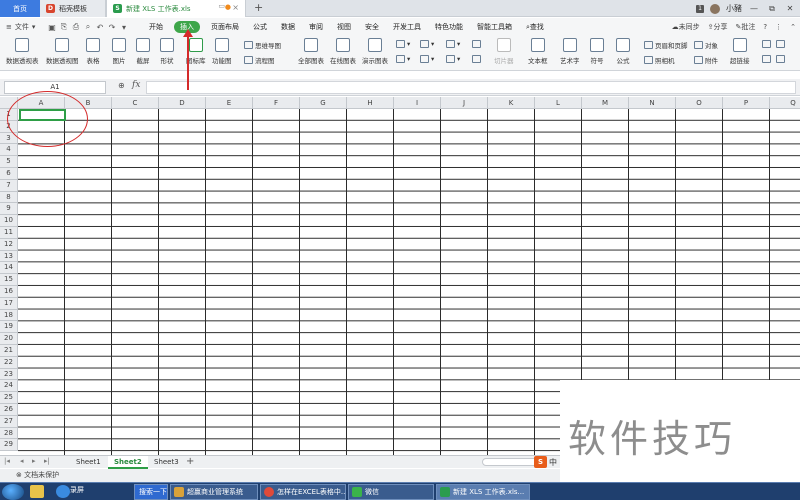 The image size is (800, 500). What do you see at coordinates (176, 8) in the screenshot?
I see `tab-current-document: S 新建 XLS 工作表.xls ▭ ● ×` at bounding box center [176, 8].